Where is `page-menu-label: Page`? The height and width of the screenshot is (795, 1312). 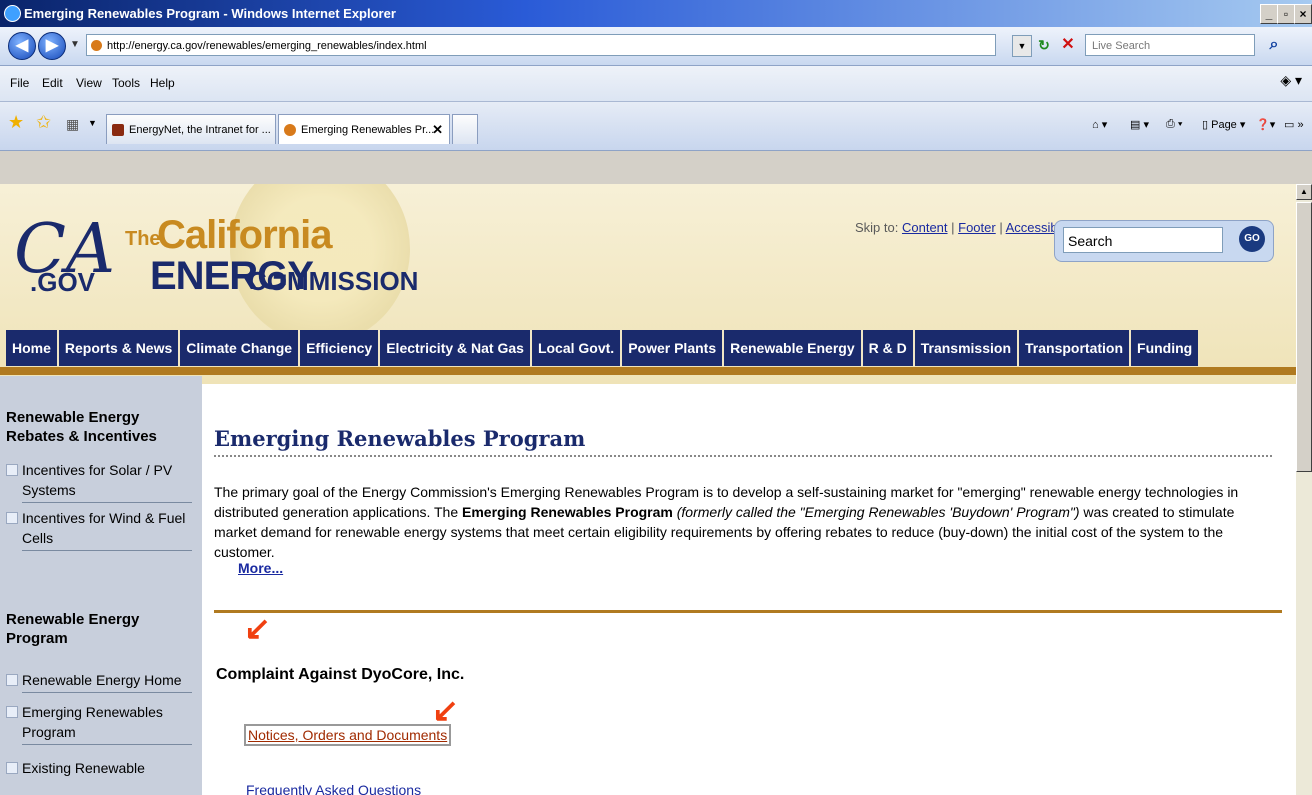
page-menu-label: Page is located at coordinates (1224, 125).